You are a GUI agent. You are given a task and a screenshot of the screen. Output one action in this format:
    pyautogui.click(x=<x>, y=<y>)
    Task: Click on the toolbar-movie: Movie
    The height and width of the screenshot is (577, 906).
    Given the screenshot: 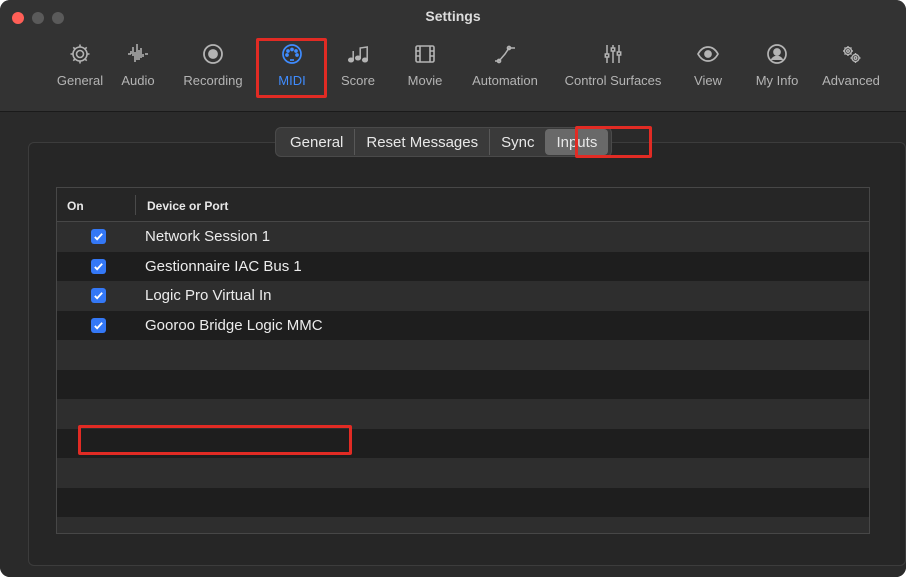 What is the action you would take?
    pyautogui.click(x=425, y=70)
    